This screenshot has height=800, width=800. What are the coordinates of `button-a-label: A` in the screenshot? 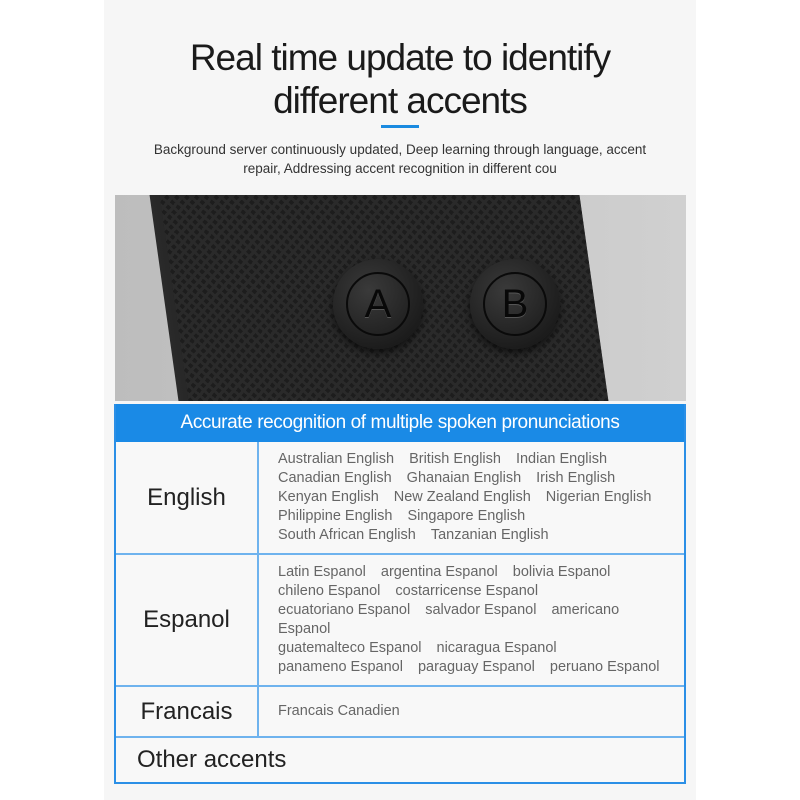 It's located at (378, 304).